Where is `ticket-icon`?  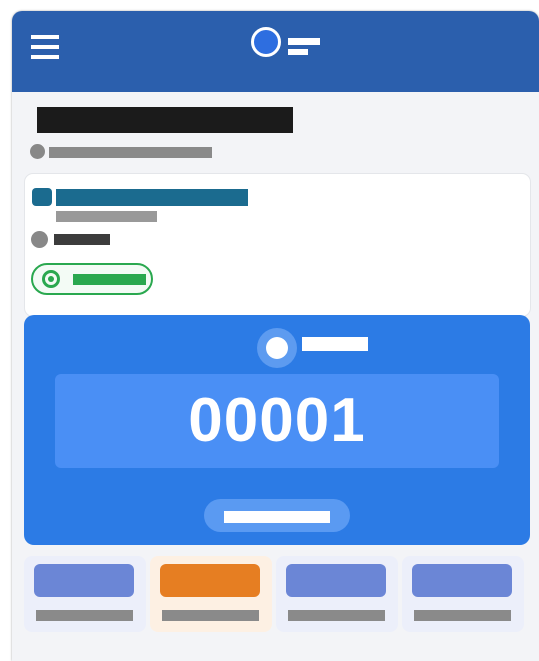
ticket-icon is located at coordinates (277, 348).